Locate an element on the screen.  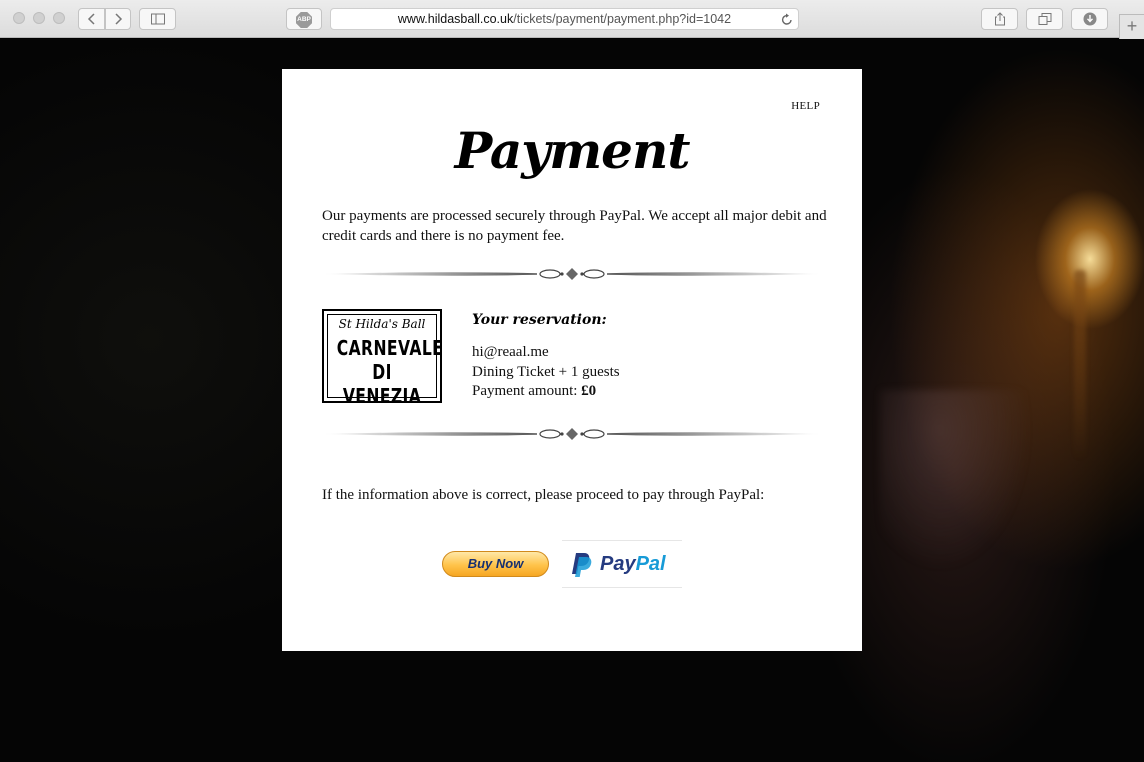
background-figure is located at coordinates (980, 576).